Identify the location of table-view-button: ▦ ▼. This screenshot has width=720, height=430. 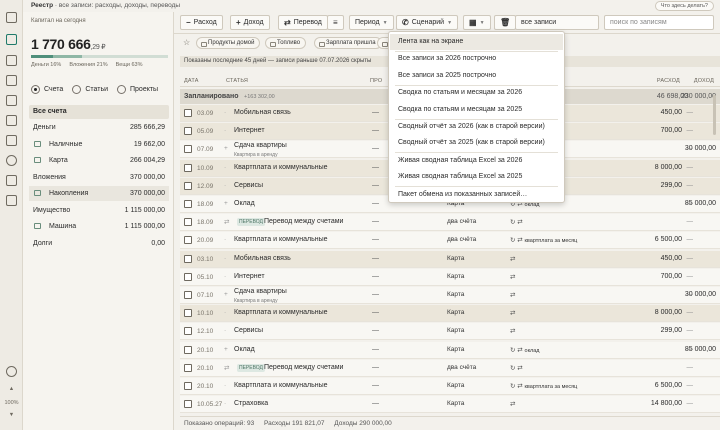
(477, 22).